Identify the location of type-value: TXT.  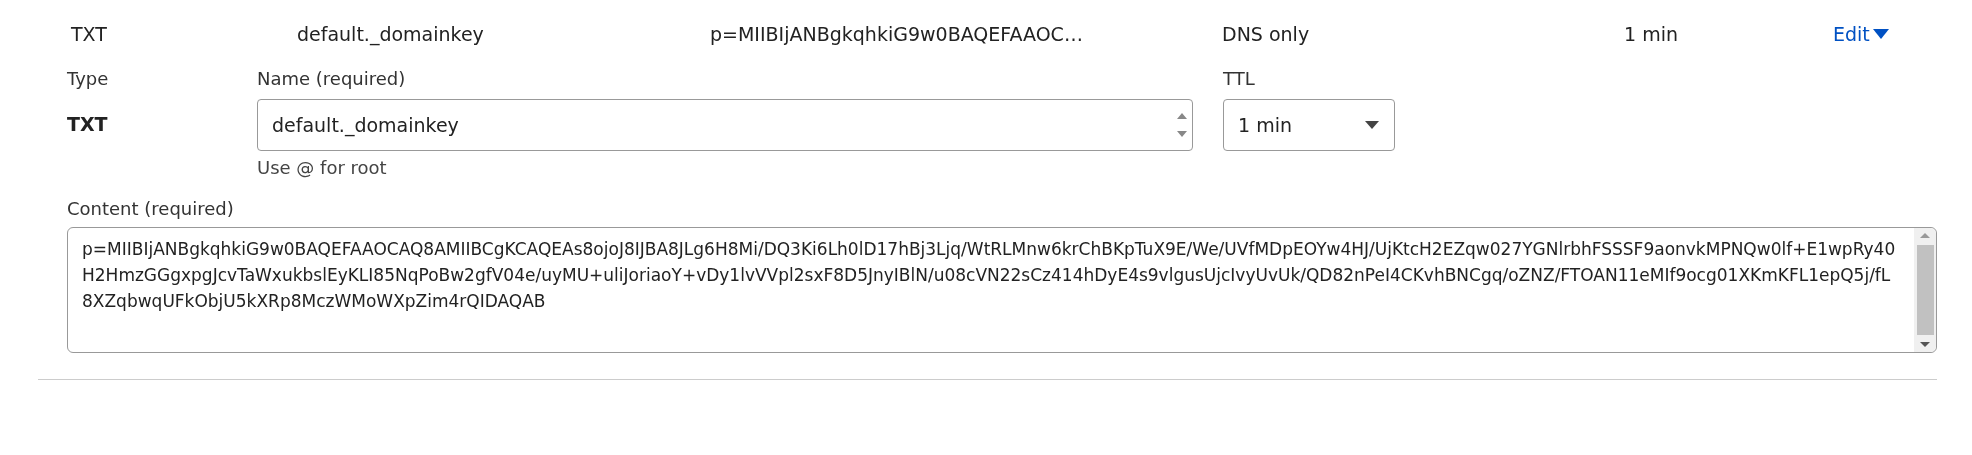
(88, 124).